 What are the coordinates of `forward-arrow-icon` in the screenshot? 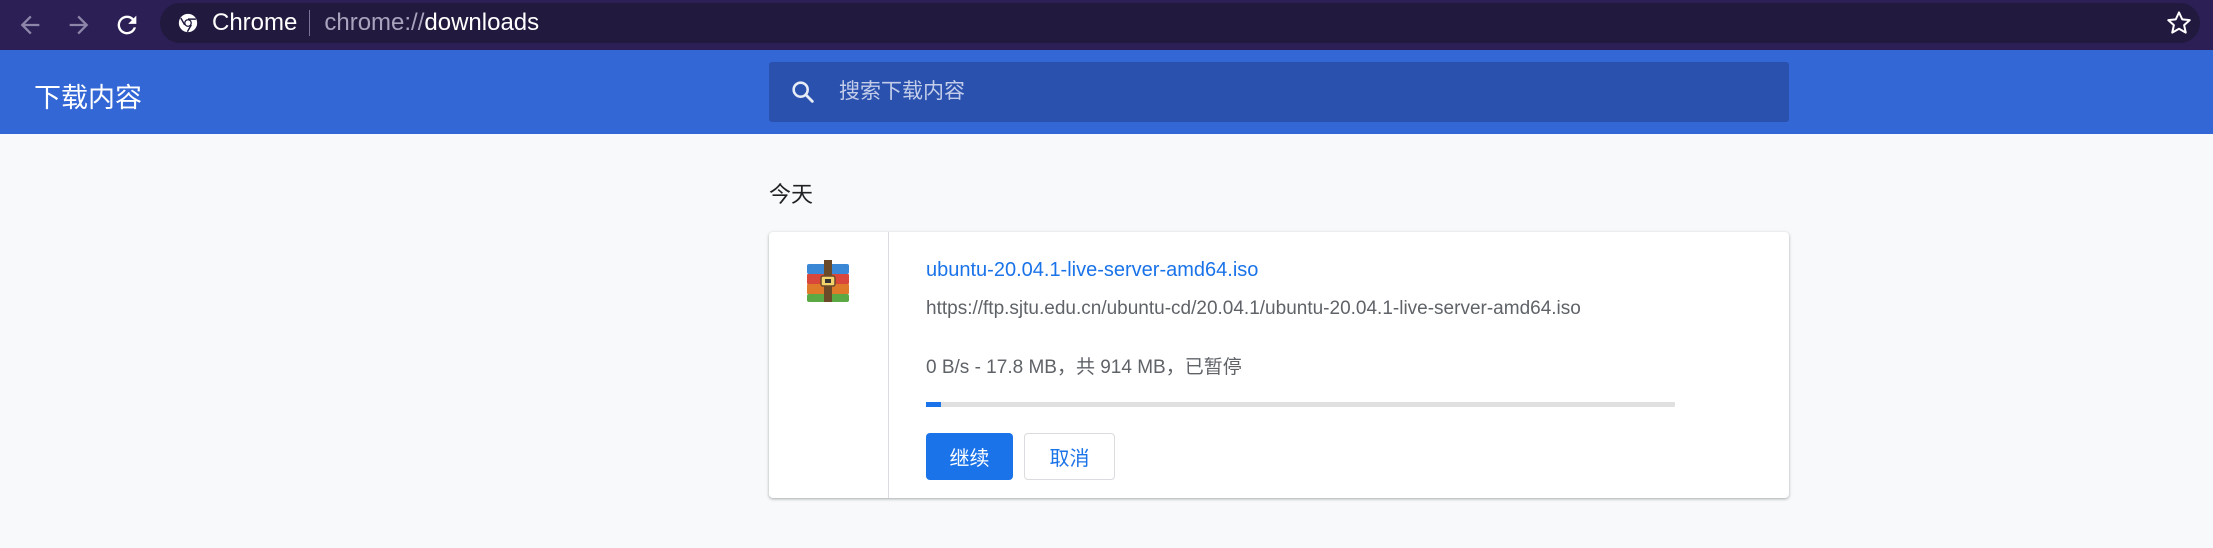 It's located at (79, 25).